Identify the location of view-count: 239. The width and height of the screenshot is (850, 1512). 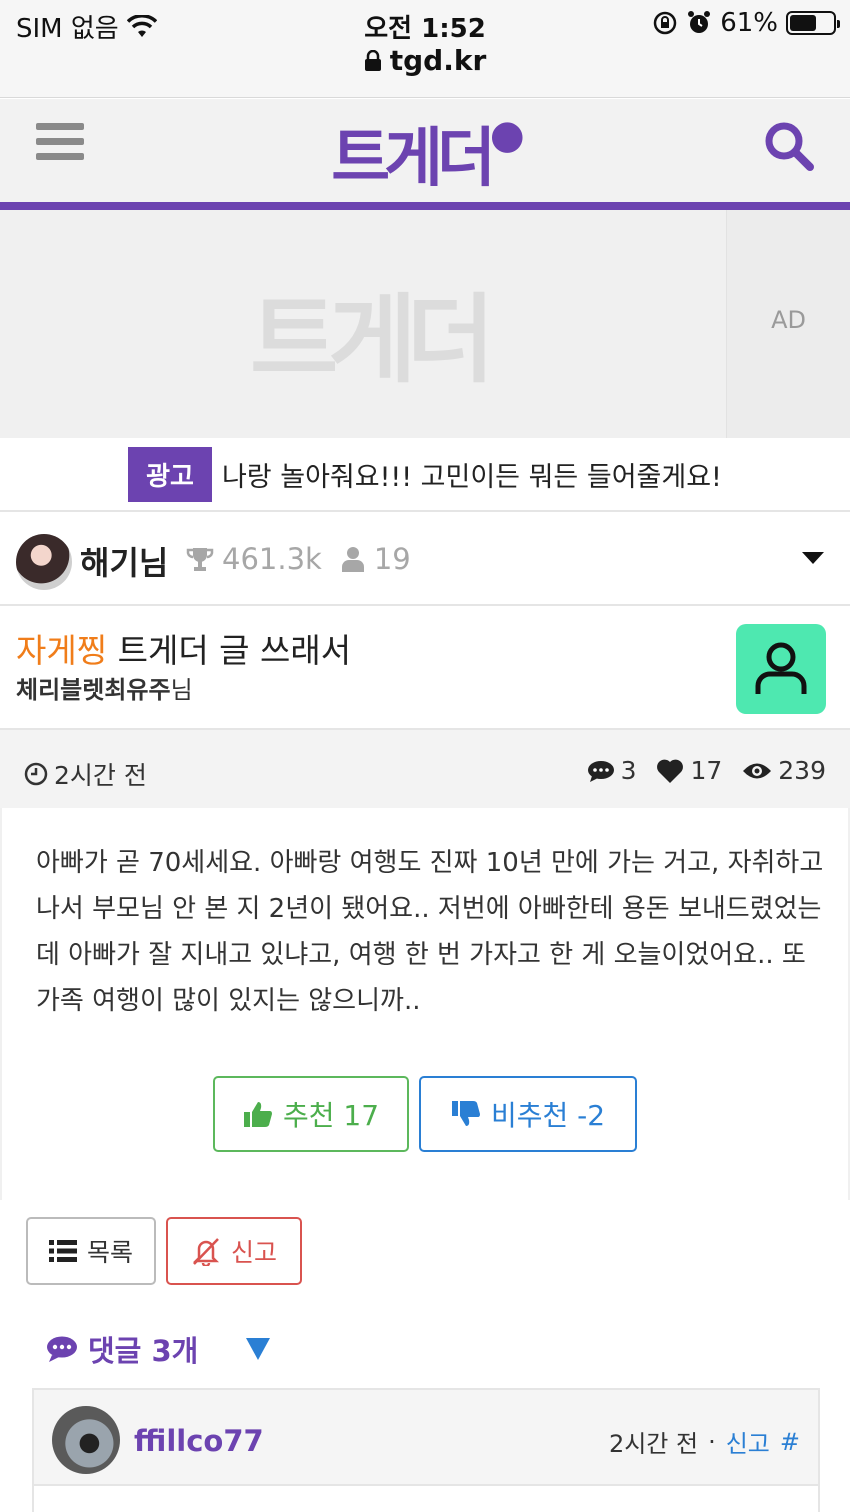
(802, 770).